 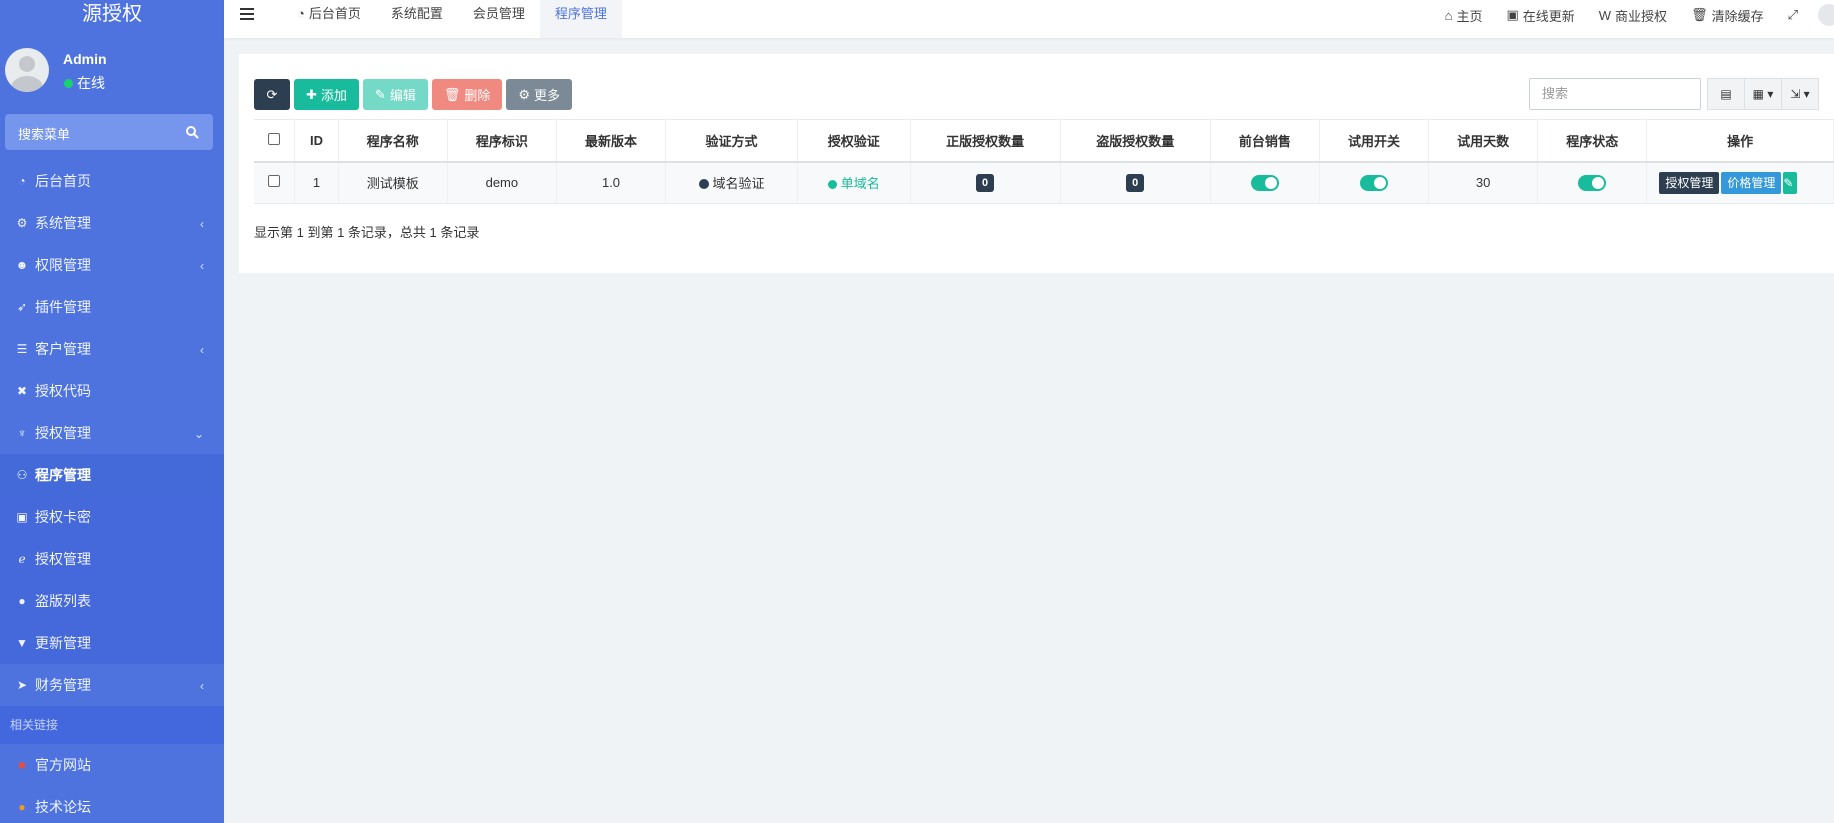 I want to click on license-manage-button: 授权管理, so click(x=1689, y=182).